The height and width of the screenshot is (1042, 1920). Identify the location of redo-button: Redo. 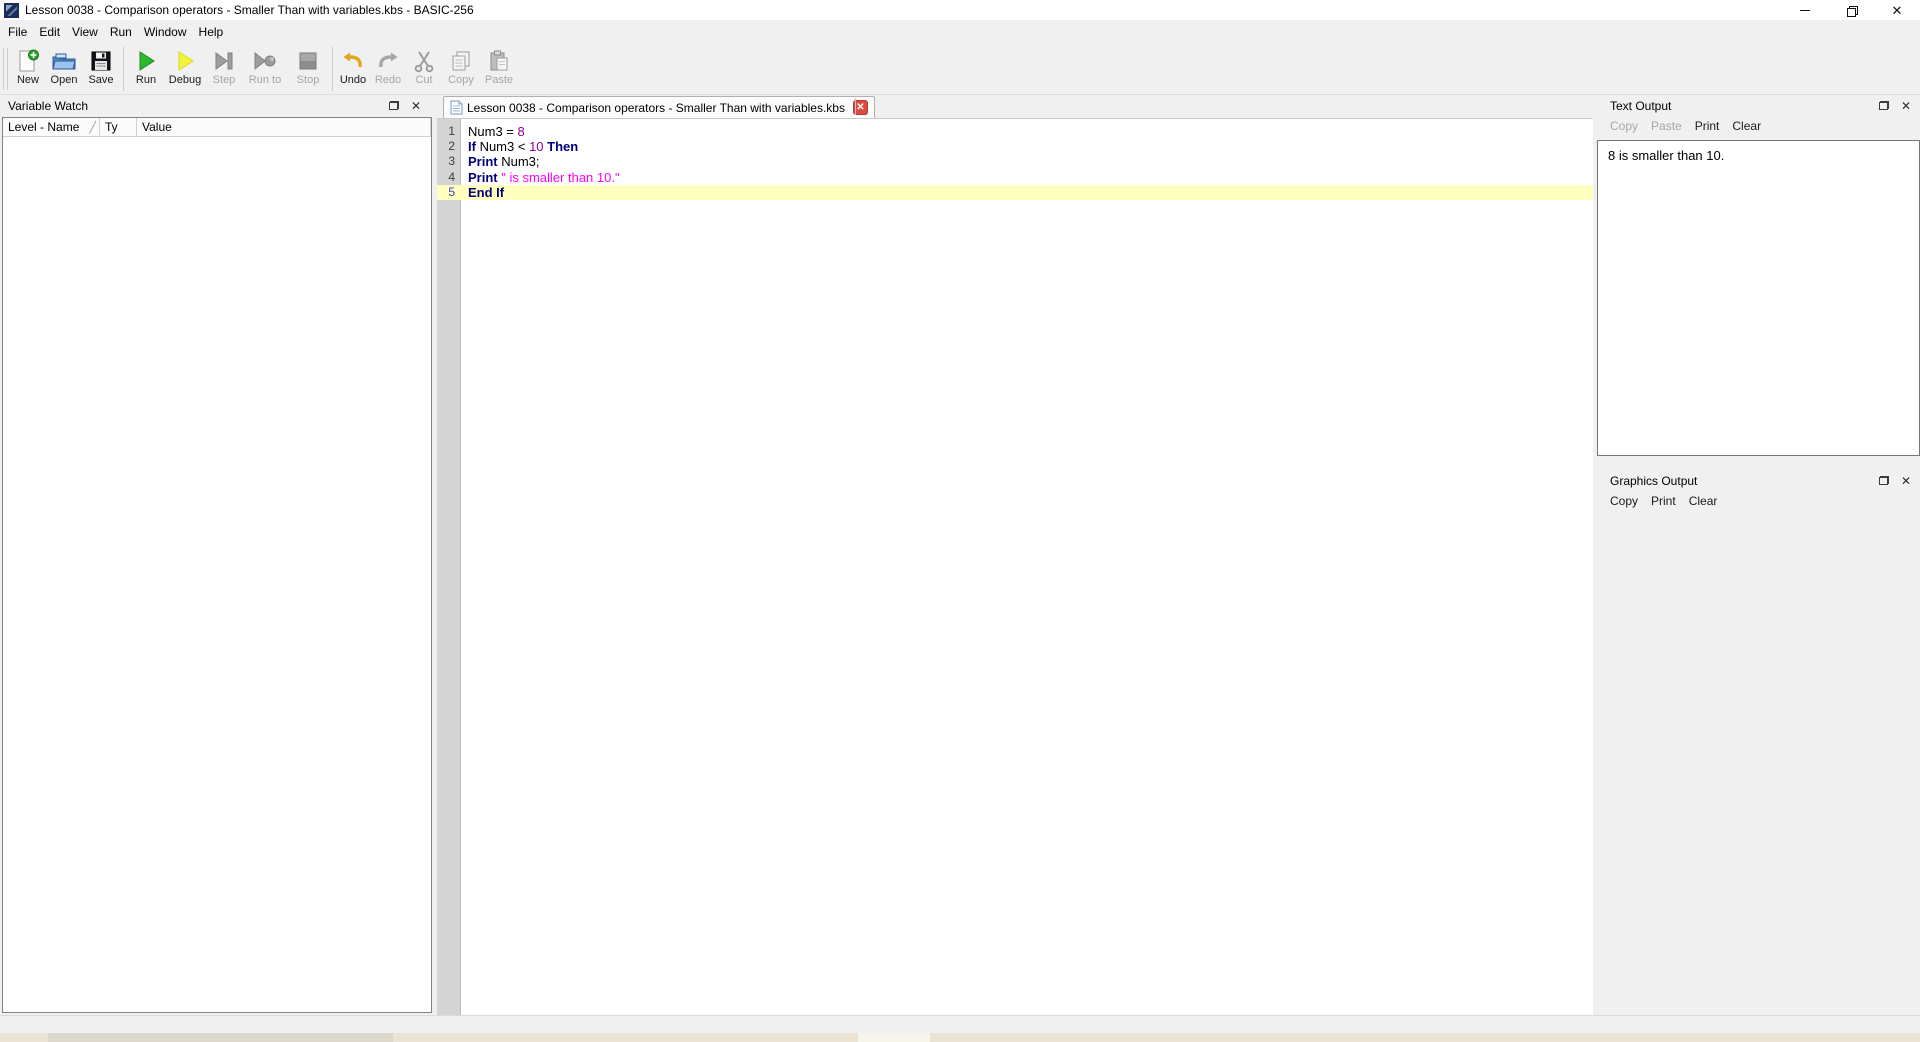
(388, 69).